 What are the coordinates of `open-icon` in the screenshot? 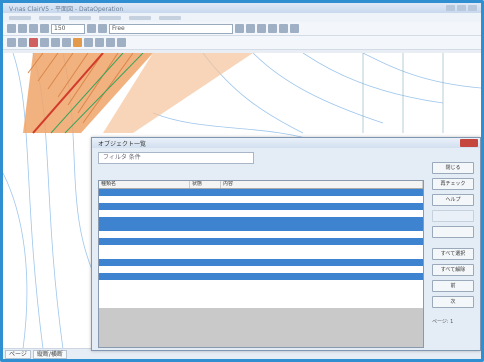 It's located at (22, 28).